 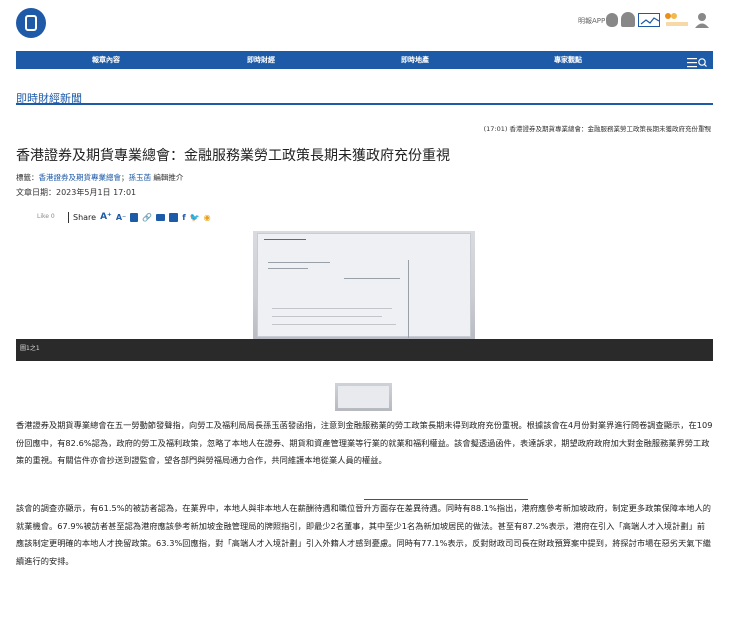 What do you see at coordinates (233, 156) in the screenshot?
I see `article-title: 香港證券及期貨專業總會：金融服務業勞工政策長期未獲政府充份重視` at bounding box center [233, 156].